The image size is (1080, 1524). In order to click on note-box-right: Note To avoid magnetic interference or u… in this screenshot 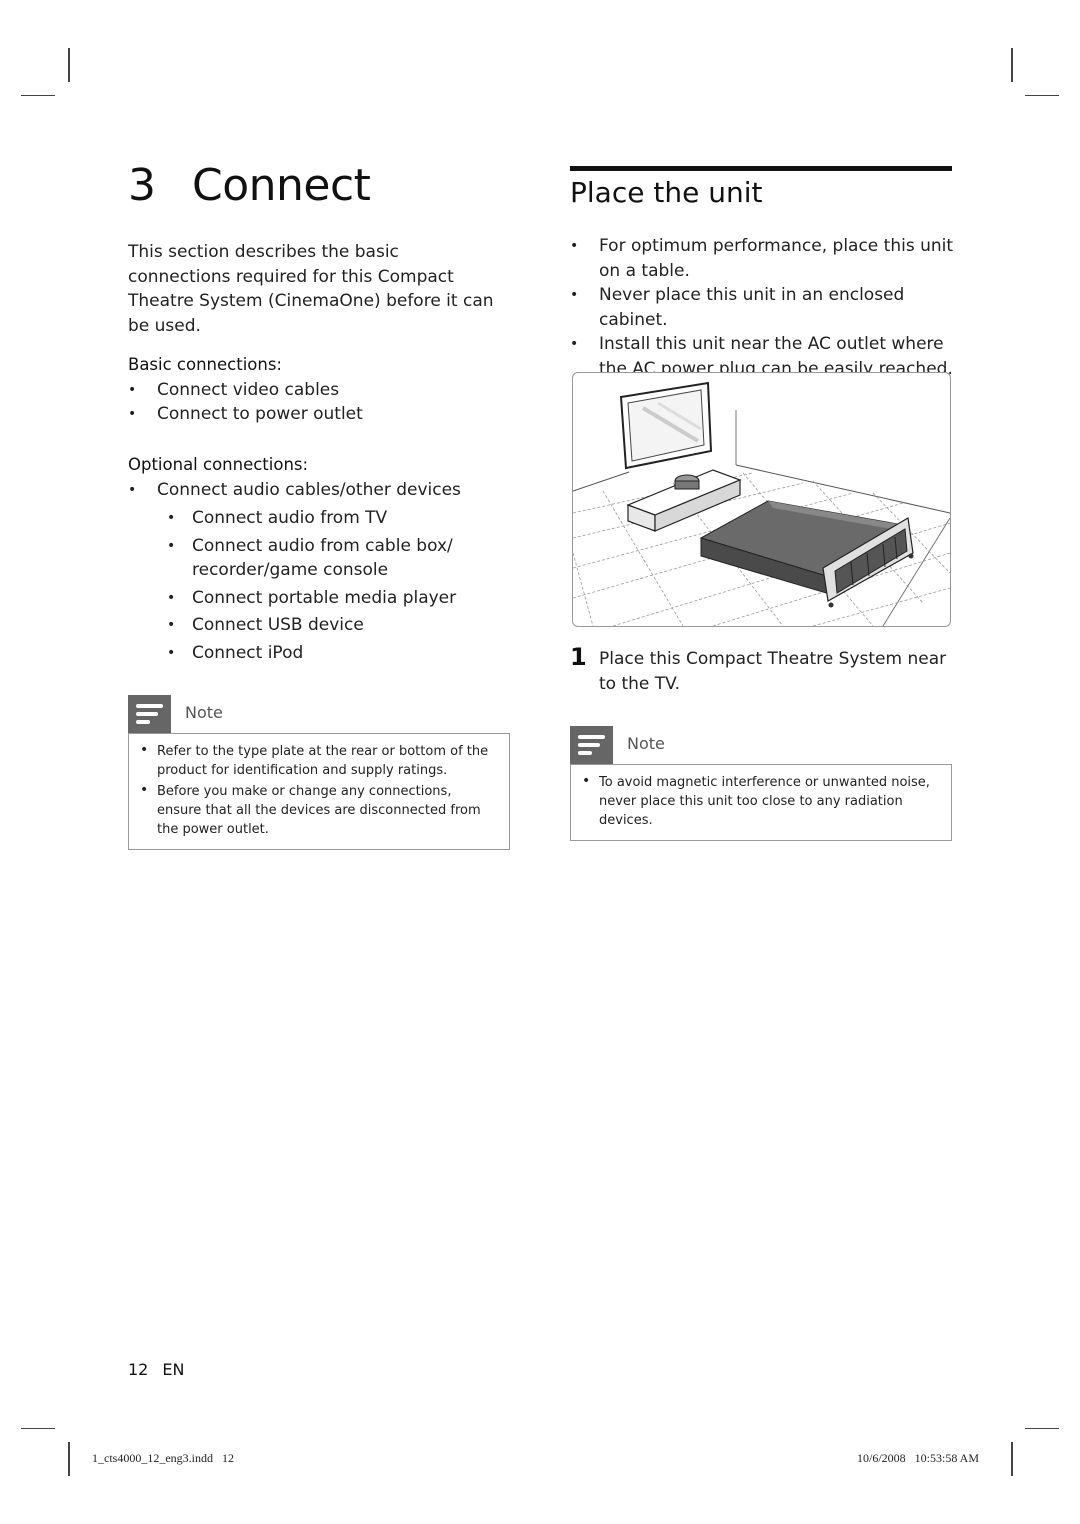, I will do `click(761, 783)`.